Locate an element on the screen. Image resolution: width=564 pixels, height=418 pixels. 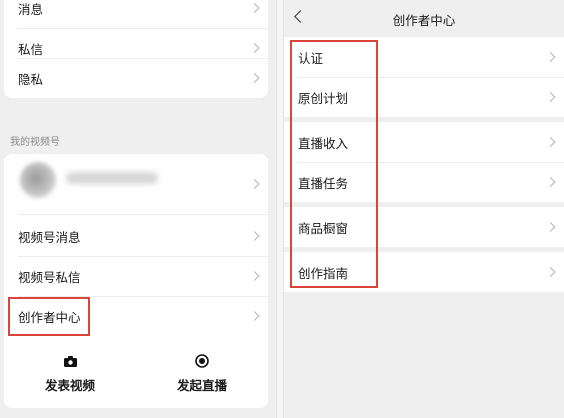
back-arrow-icon is located at coordinates (300, 16).